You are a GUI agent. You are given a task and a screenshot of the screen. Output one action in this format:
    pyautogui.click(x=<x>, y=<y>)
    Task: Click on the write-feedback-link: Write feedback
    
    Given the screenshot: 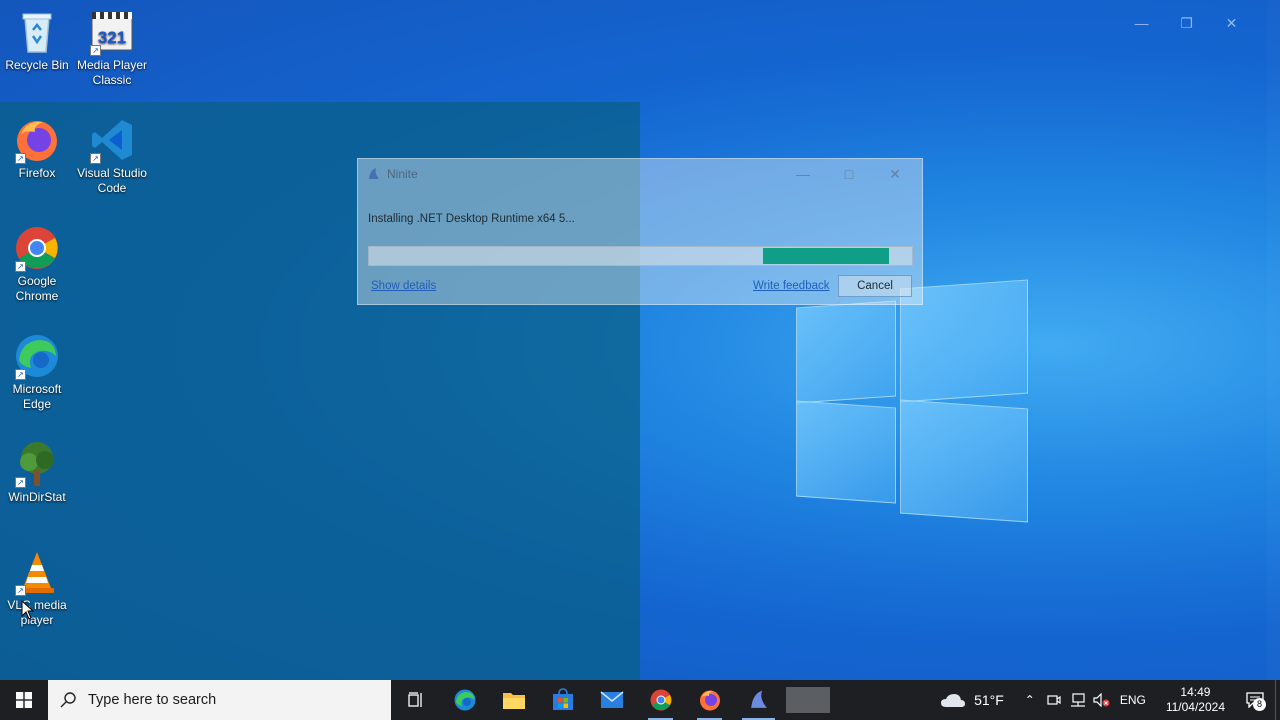 What is the action you would take?
    pyautogui.click(x=791, y=286)
    